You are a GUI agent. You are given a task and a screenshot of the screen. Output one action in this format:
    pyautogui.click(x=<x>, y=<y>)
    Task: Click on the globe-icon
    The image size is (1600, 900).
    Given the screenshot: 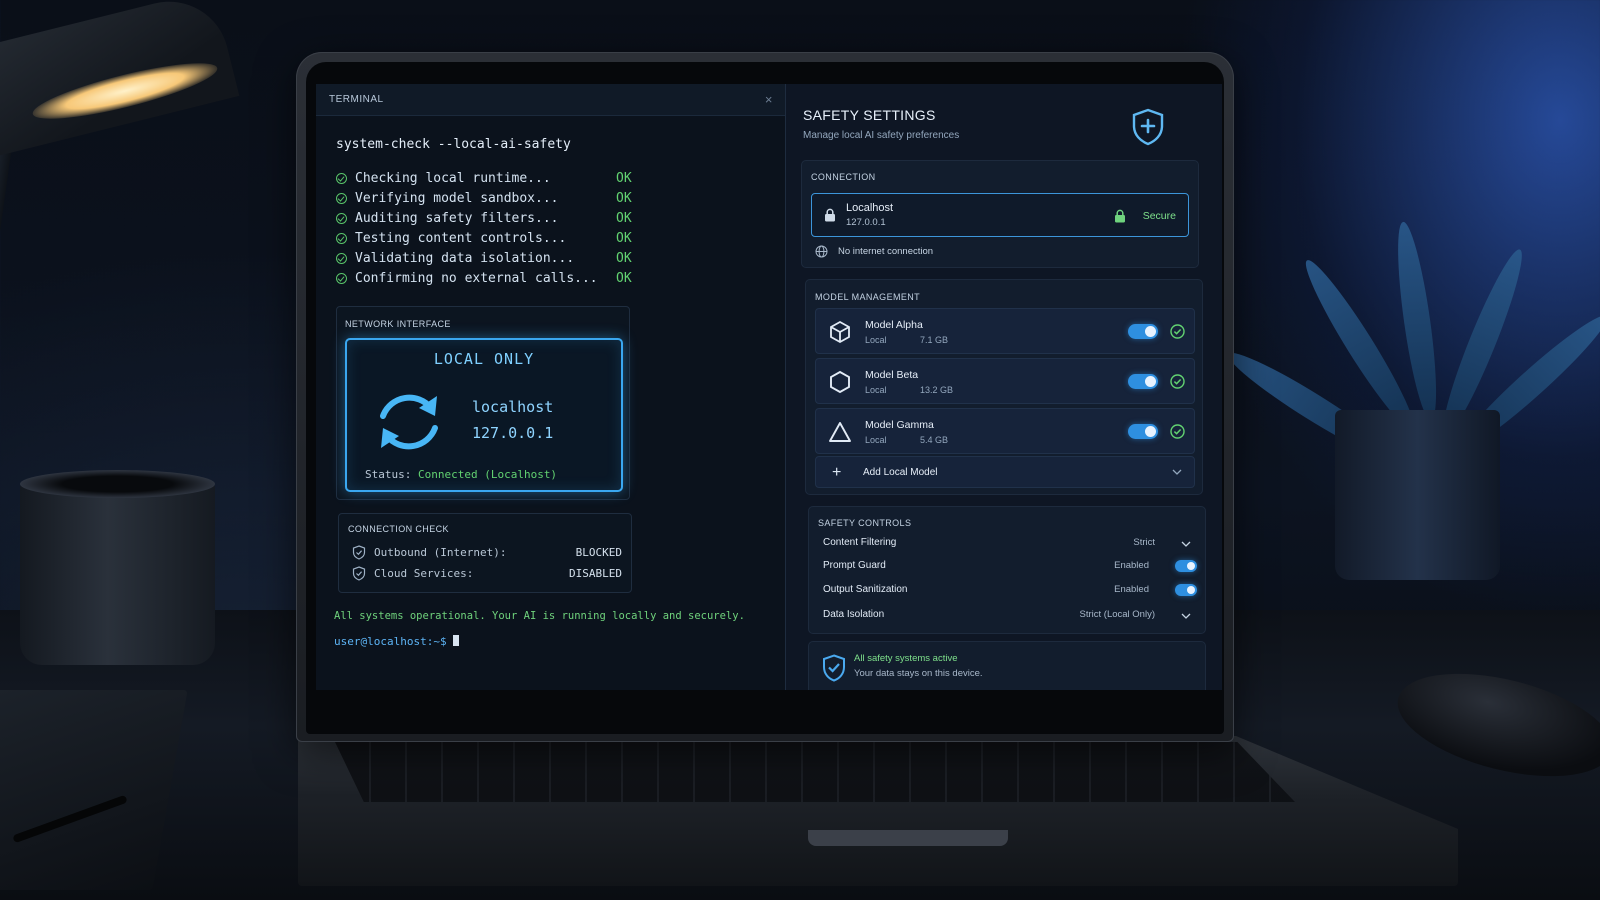 What is the action you would take?
    pyautogui.click(x=821, y=251)
    